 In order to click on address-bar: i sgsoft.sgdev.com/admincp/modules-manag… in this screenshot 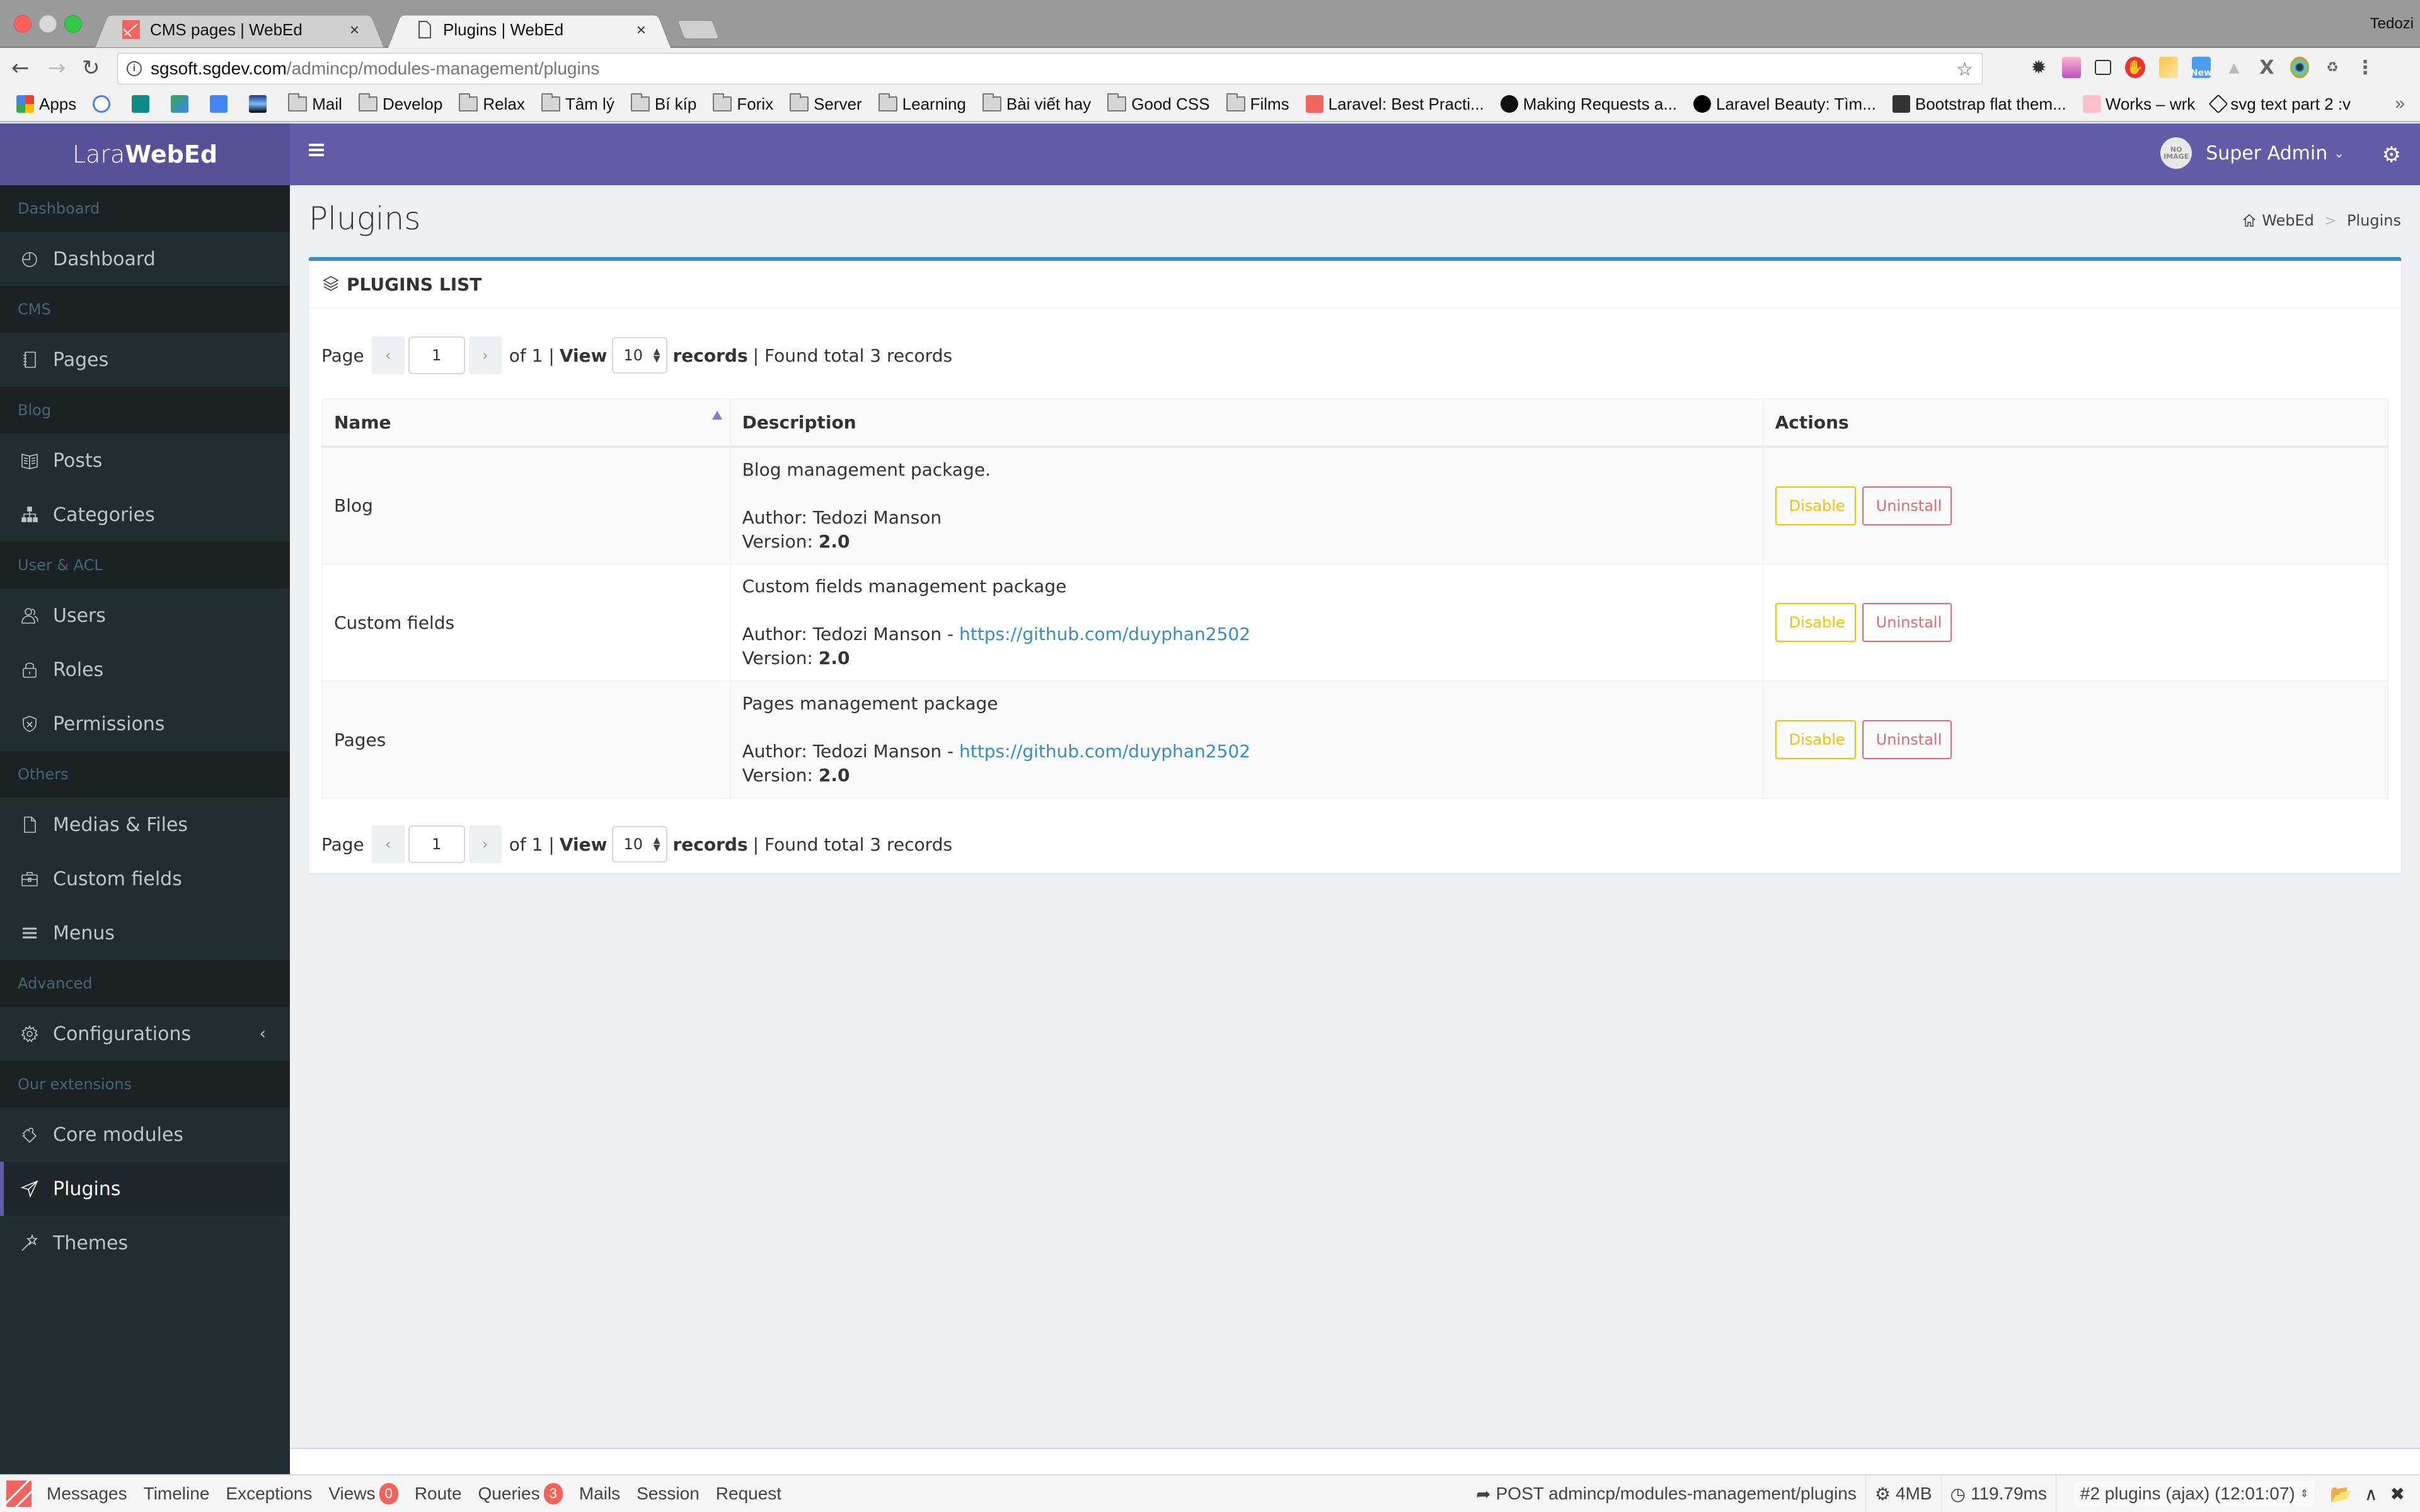, I will do `click(1050, 68)`.